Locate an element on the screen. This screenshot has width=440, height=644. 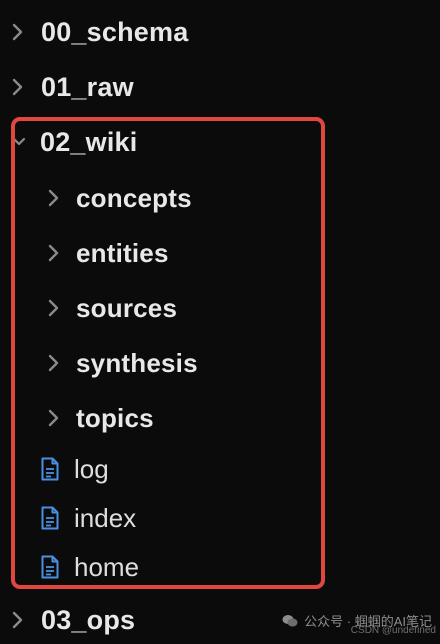
subfolder-label: entities is located at coordinates (122, 252).